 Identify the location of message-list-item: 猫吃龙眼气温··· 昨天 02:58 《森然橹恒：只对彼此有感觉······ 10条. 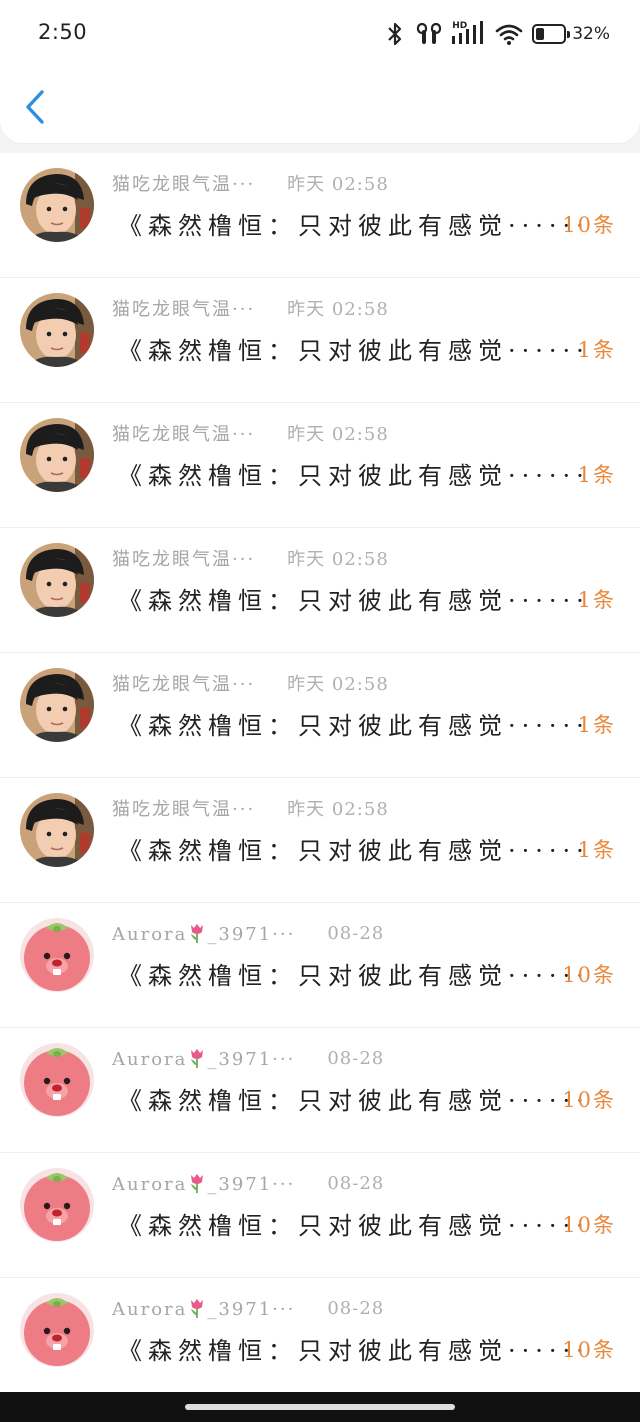
(320, 215).